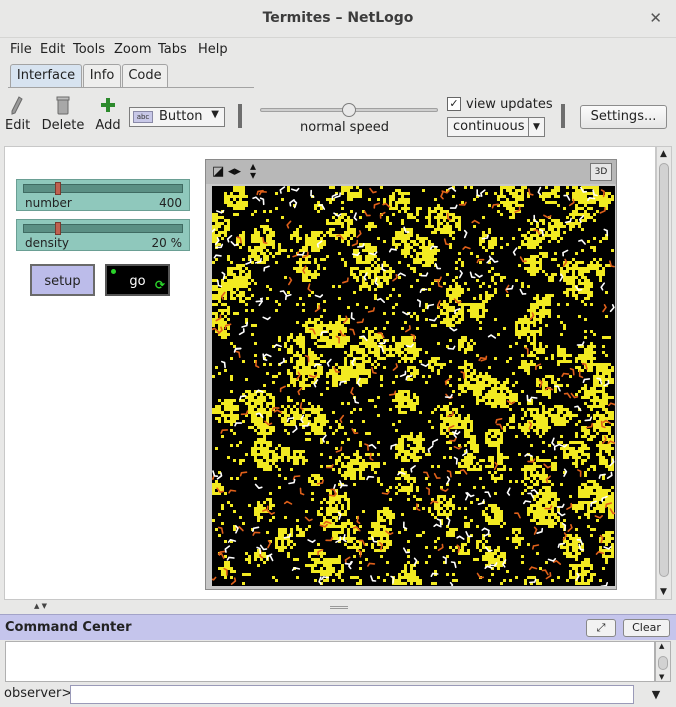  Describe the element at coordinates (40, 606) in the screenshot. I see `collapse-arrows-icon: ▲ ▼` at that location.